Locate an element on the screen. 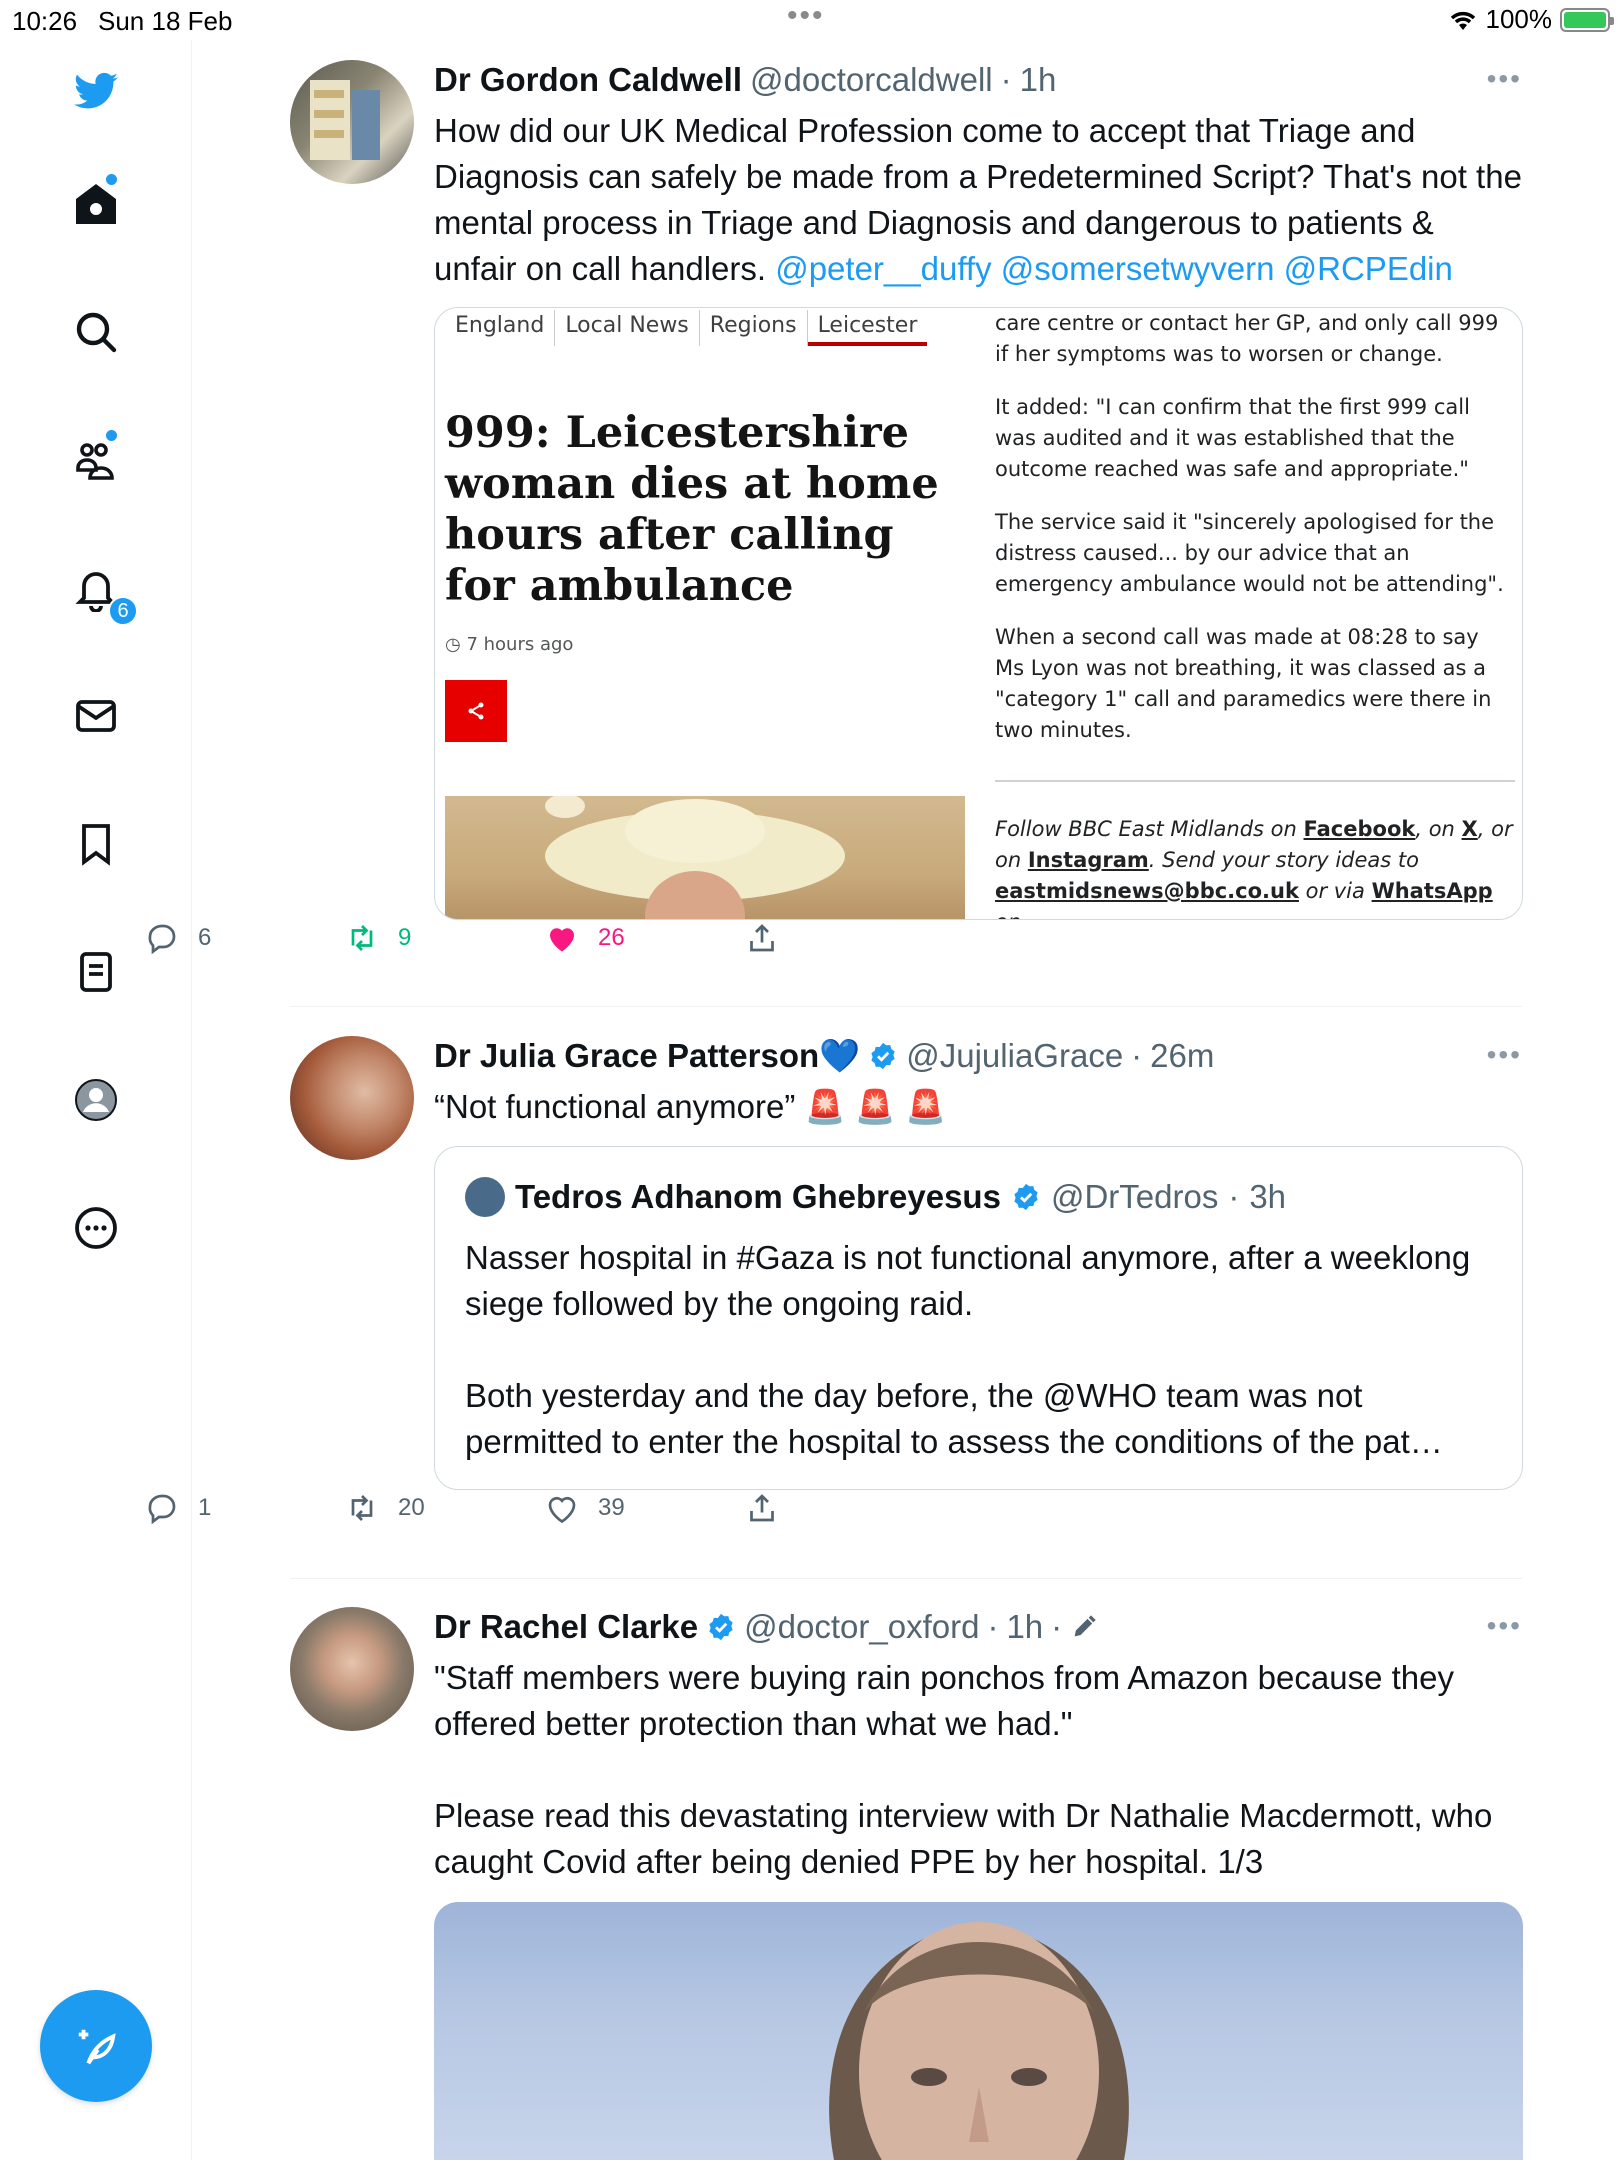 The width and height of the screenshot is (1620, 2160). tweet-mentions: @peter__duffy @somersetwyvern @RCPEdin is located at coordinates (1114, 268).